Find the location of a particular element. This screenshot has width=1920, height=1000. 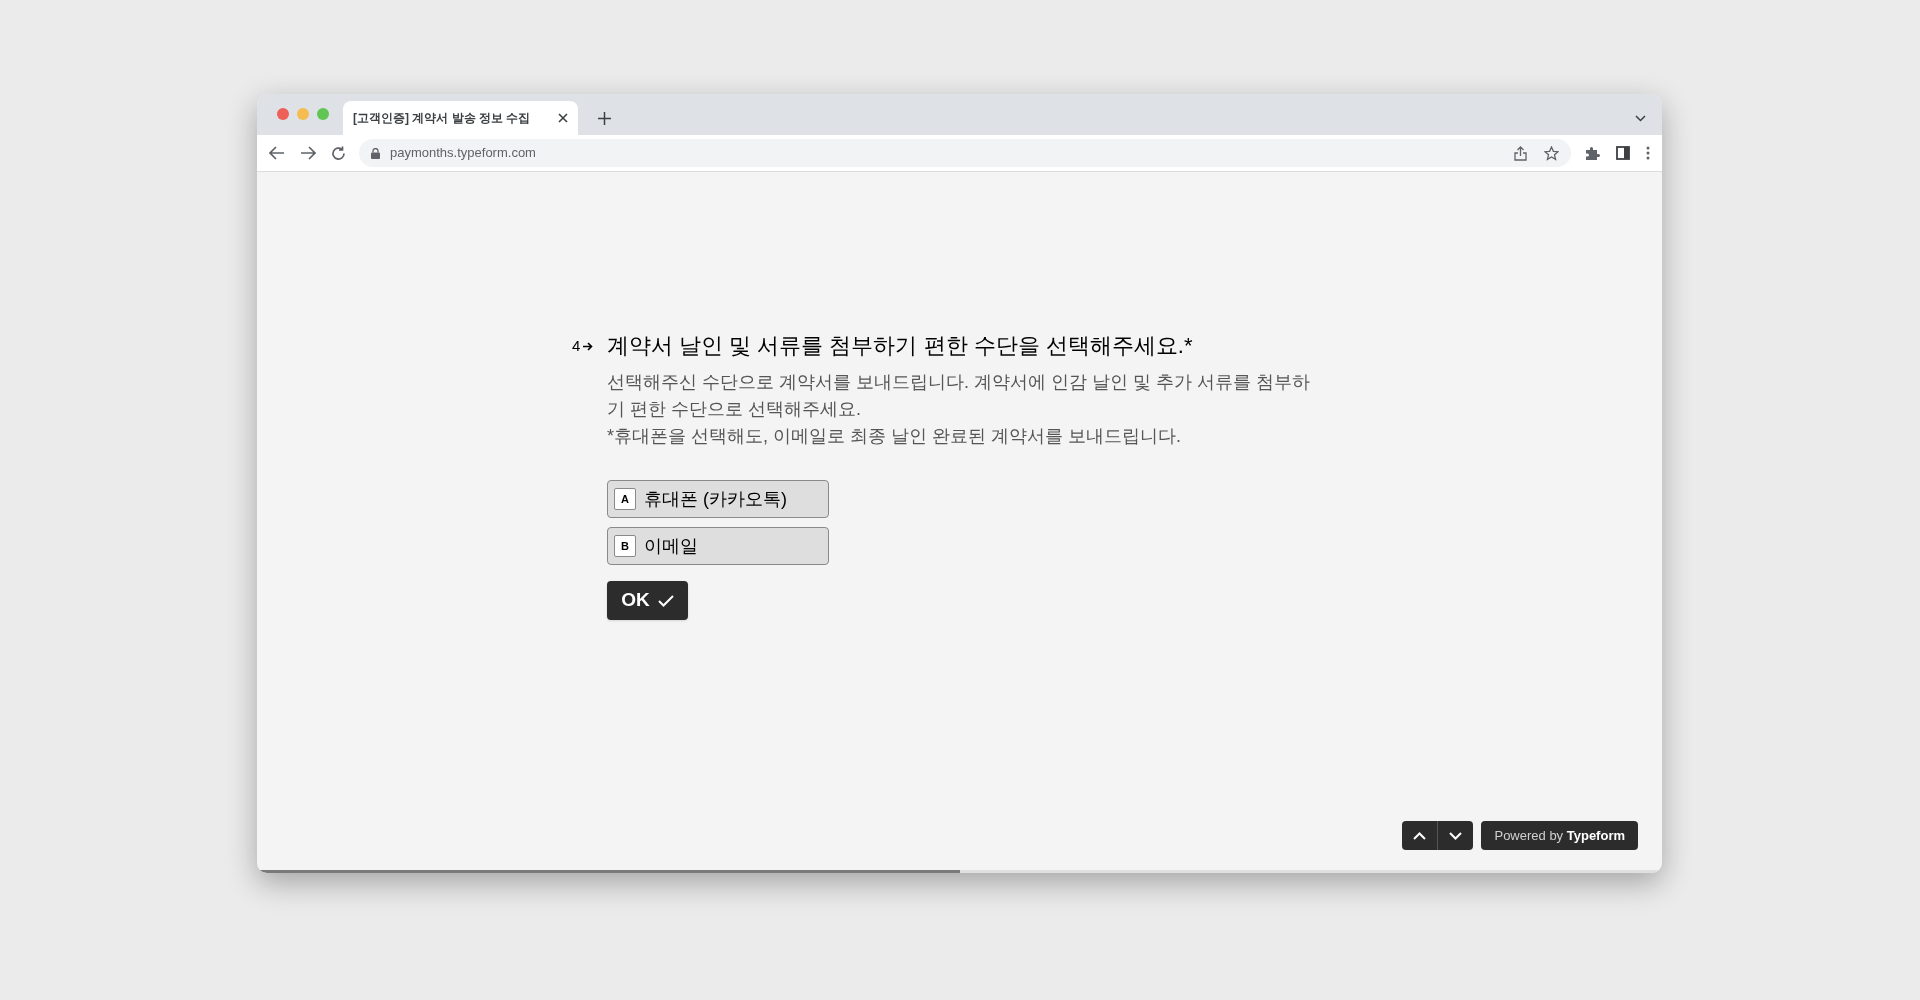

ok-button: OK is located at coordinates (647, 600).